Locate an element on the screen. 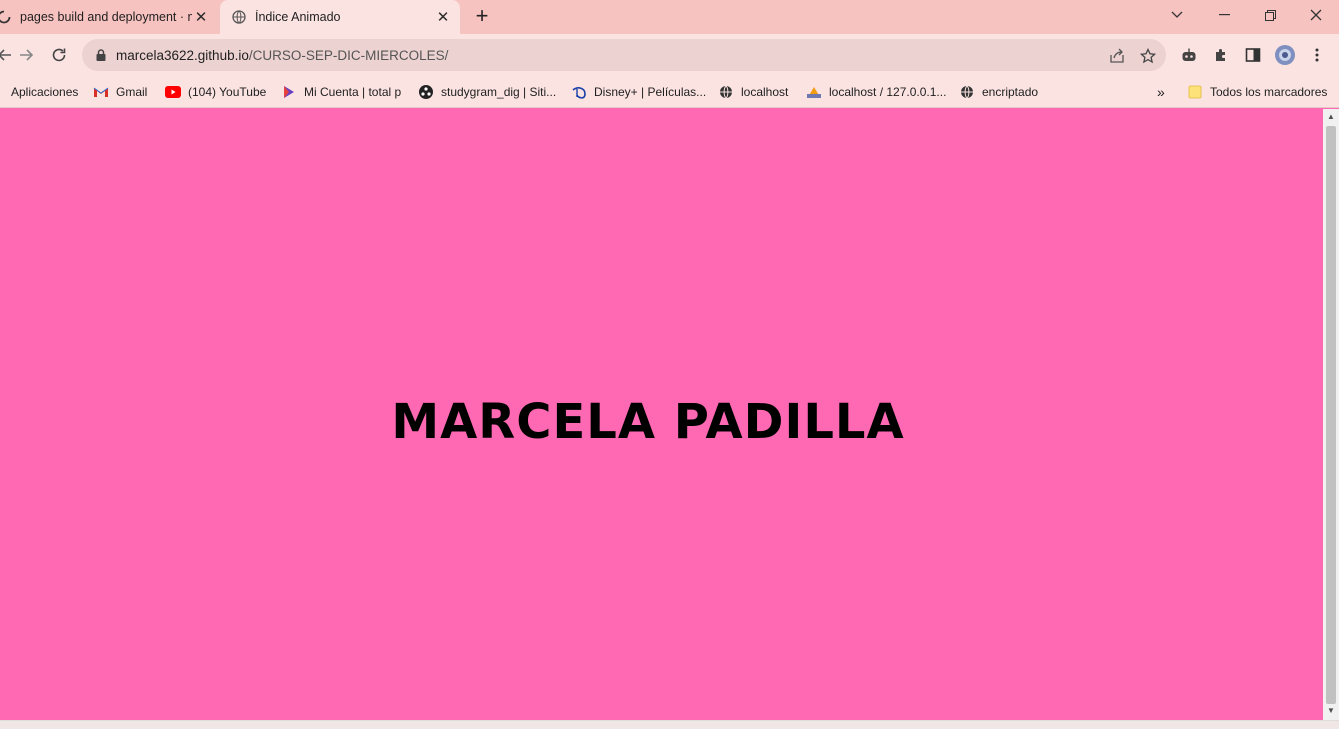 This screenshot has width=1339, height=729. close-window-button is located at coordinates (1316, 15).